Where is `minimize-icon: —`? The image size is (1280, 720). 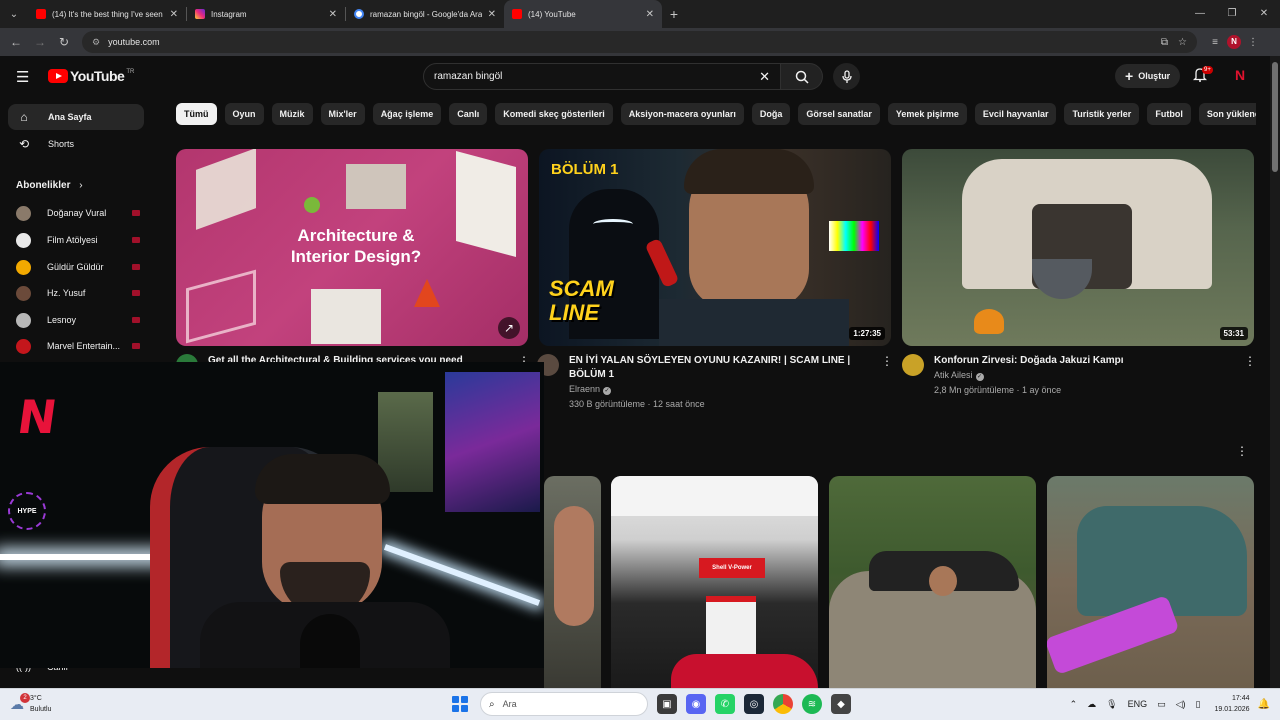 minimize-icon: — is located at coordinates (1200, 14).